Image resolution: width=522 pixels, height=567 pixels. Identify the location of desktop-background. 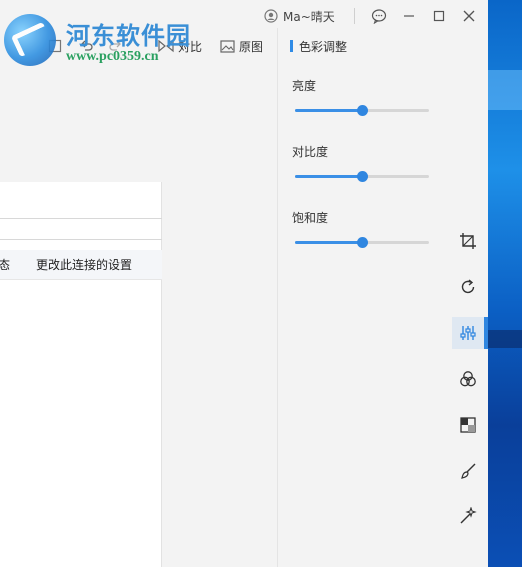
(505, 283).